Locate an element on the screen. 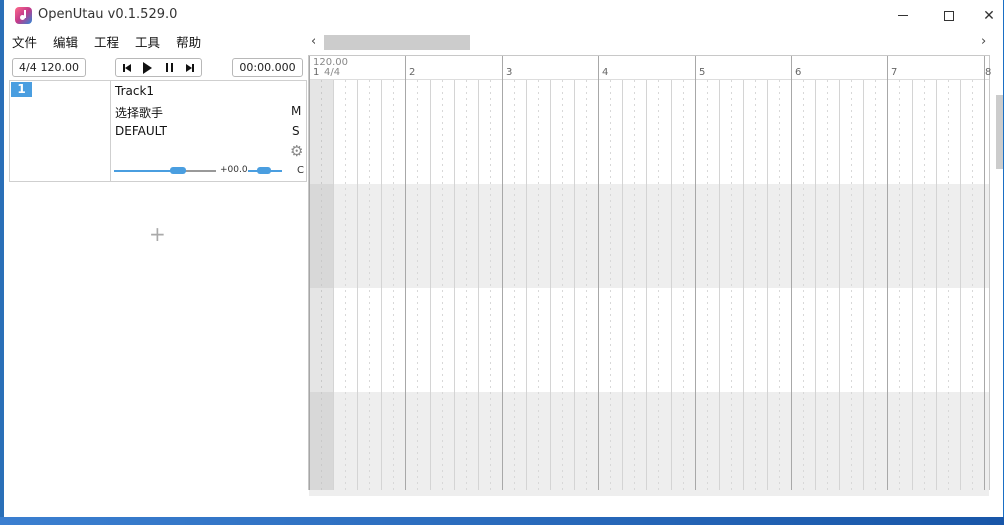  pause-icon is located at coordinates (169, 67).